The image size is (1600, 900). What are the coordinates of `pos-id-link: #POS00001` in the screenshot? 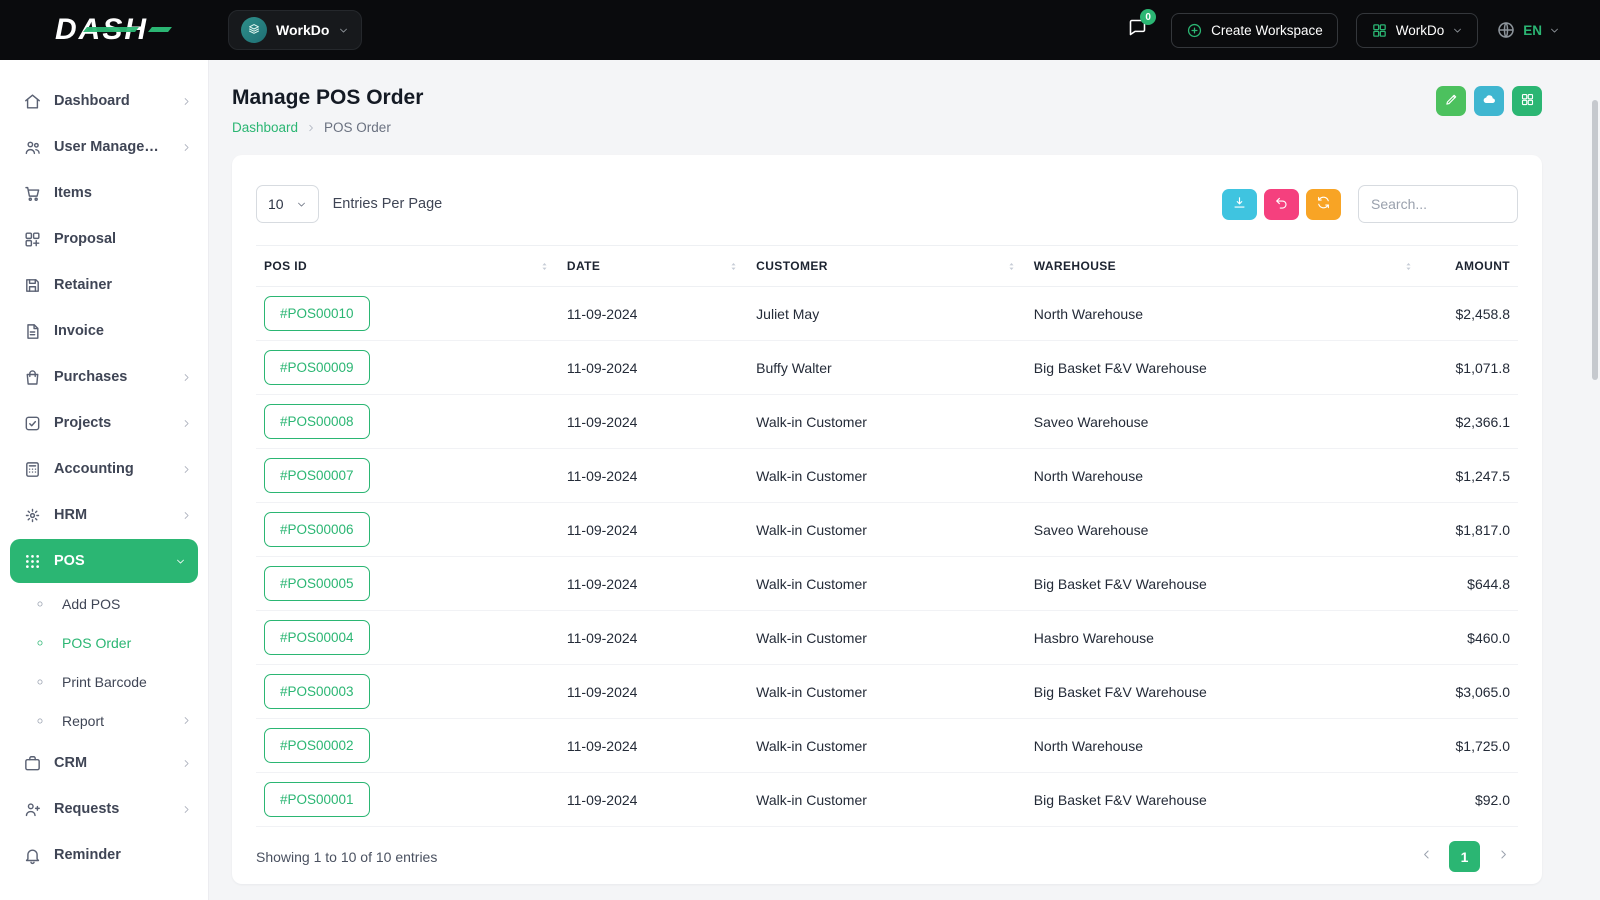 It's located at (317, 799).